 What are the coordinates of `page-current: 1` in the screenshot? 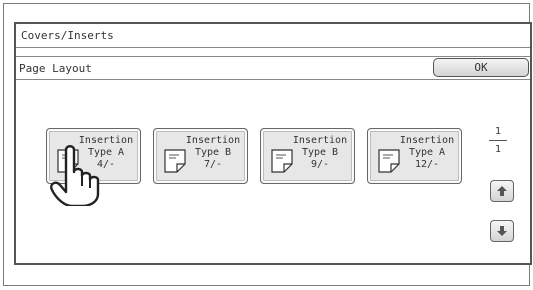 It's located at (498, 131).